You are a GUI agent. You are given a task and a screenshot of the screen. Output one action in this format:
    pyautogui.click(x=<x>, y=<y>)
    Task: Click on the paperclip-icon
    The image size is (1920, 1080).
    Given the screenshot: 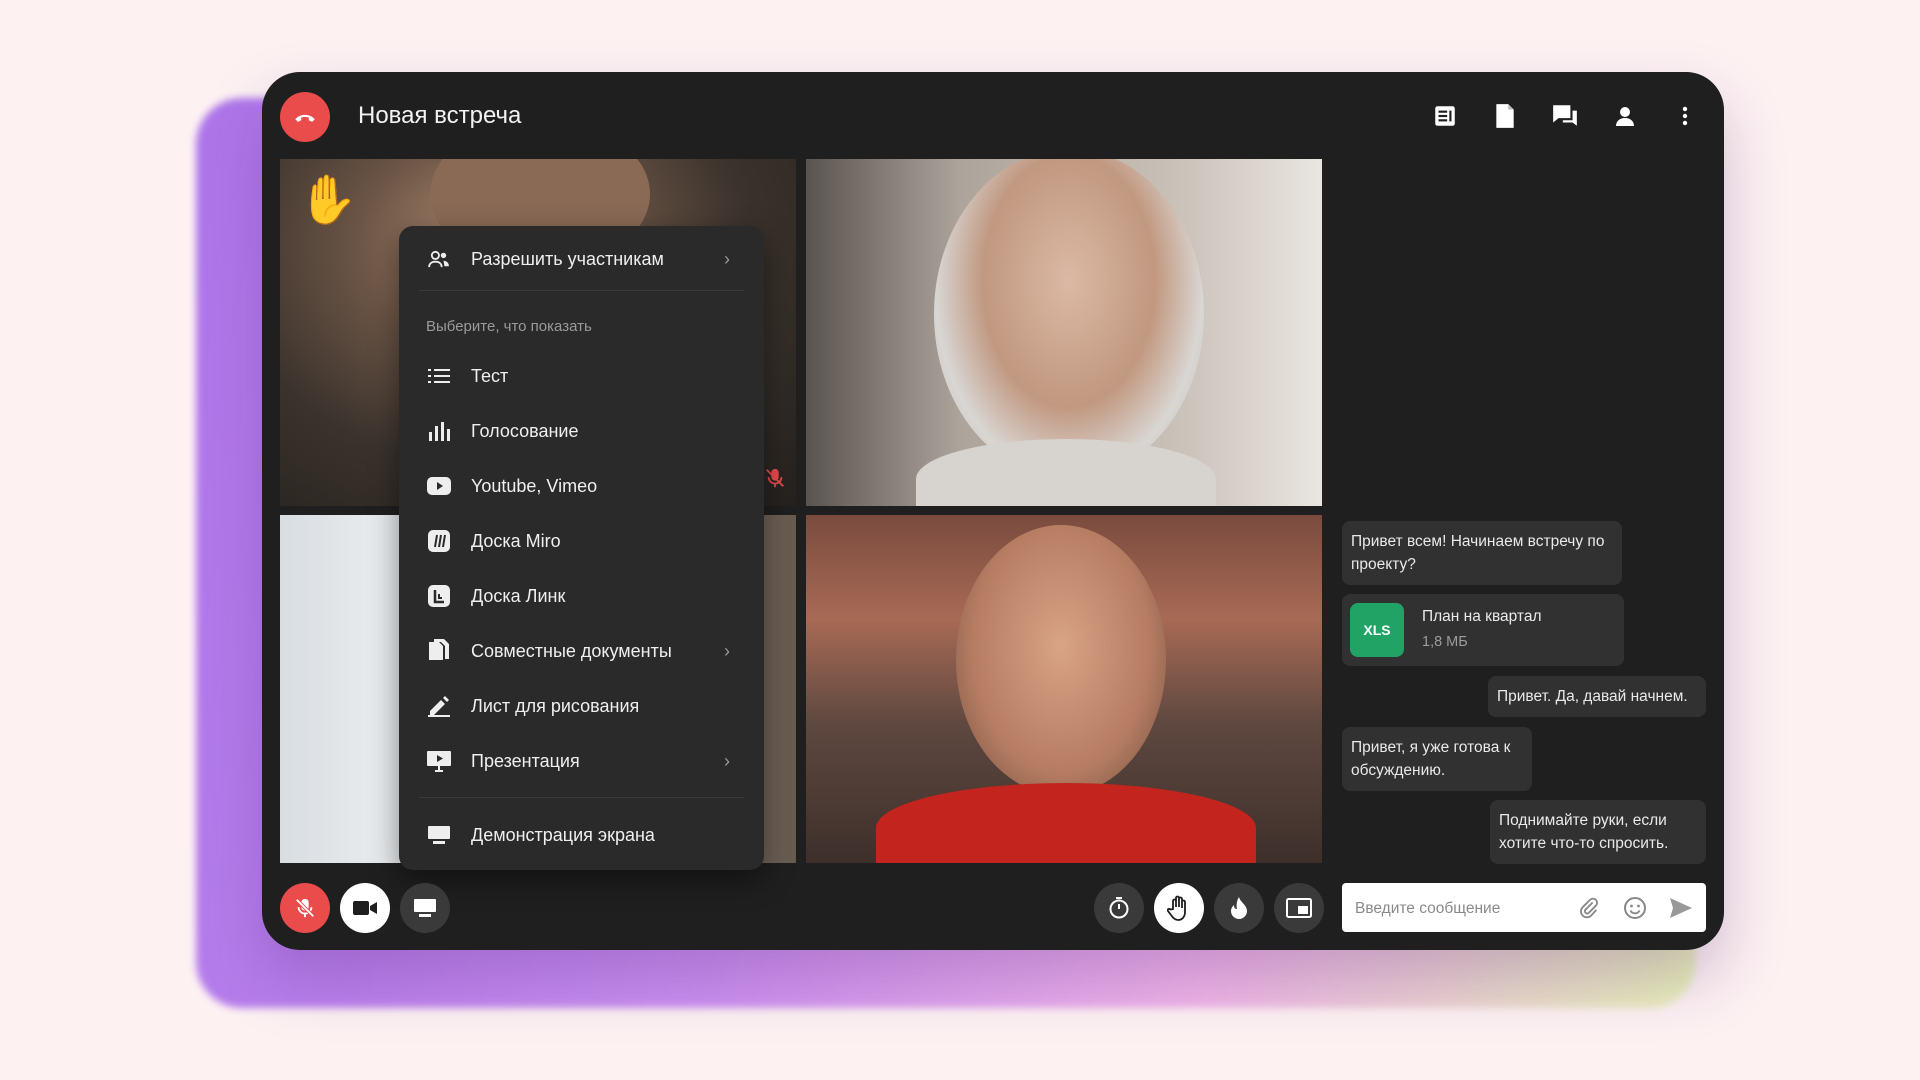 What is the action you would take?
    pyautogui.click(x=1589, y=908)
    